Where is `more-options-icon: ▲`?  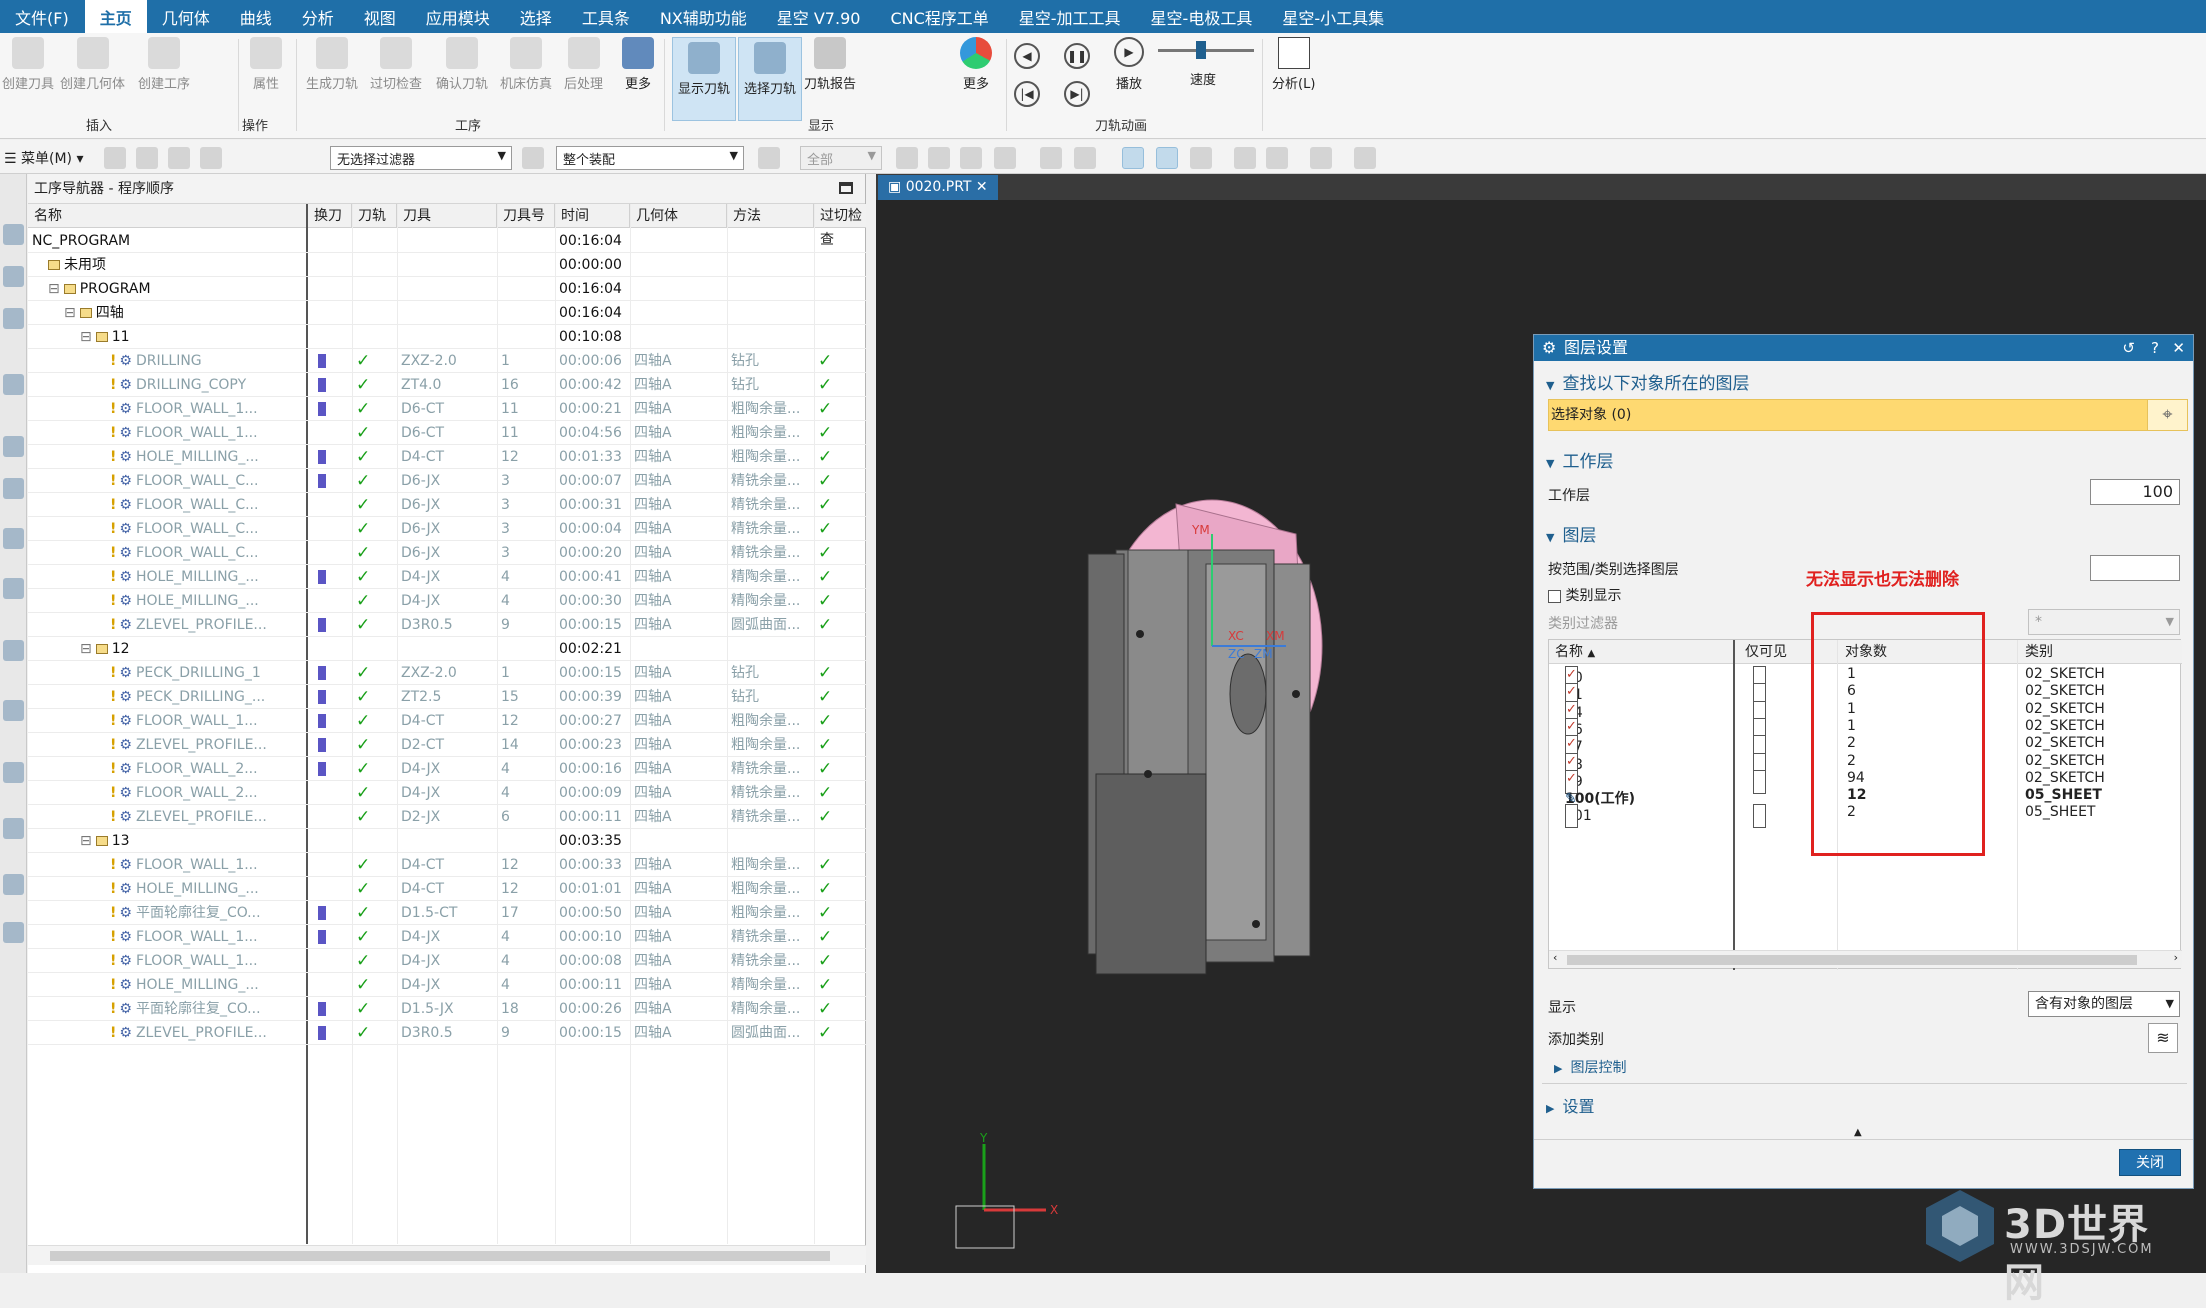 more-options-icon: ▲ is located at coordinates (1858, 1132).